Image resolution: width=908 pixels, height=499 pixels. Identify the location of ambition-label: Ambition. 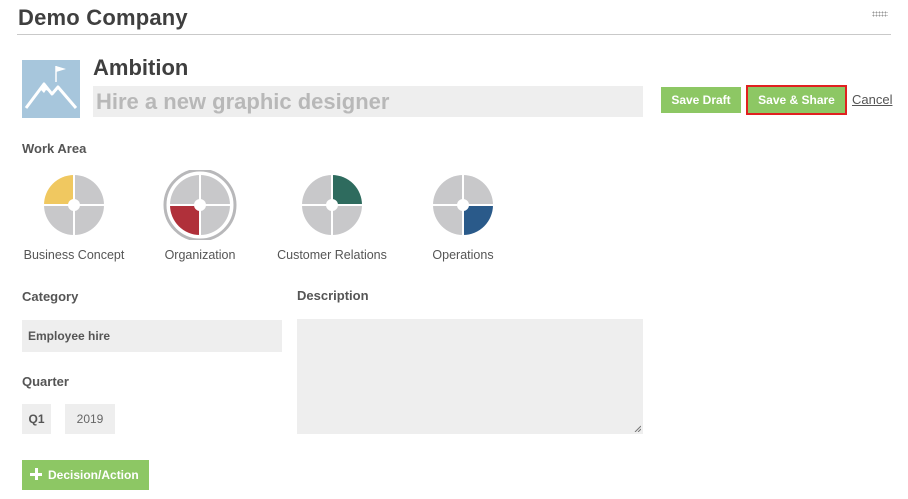
(141, 67).